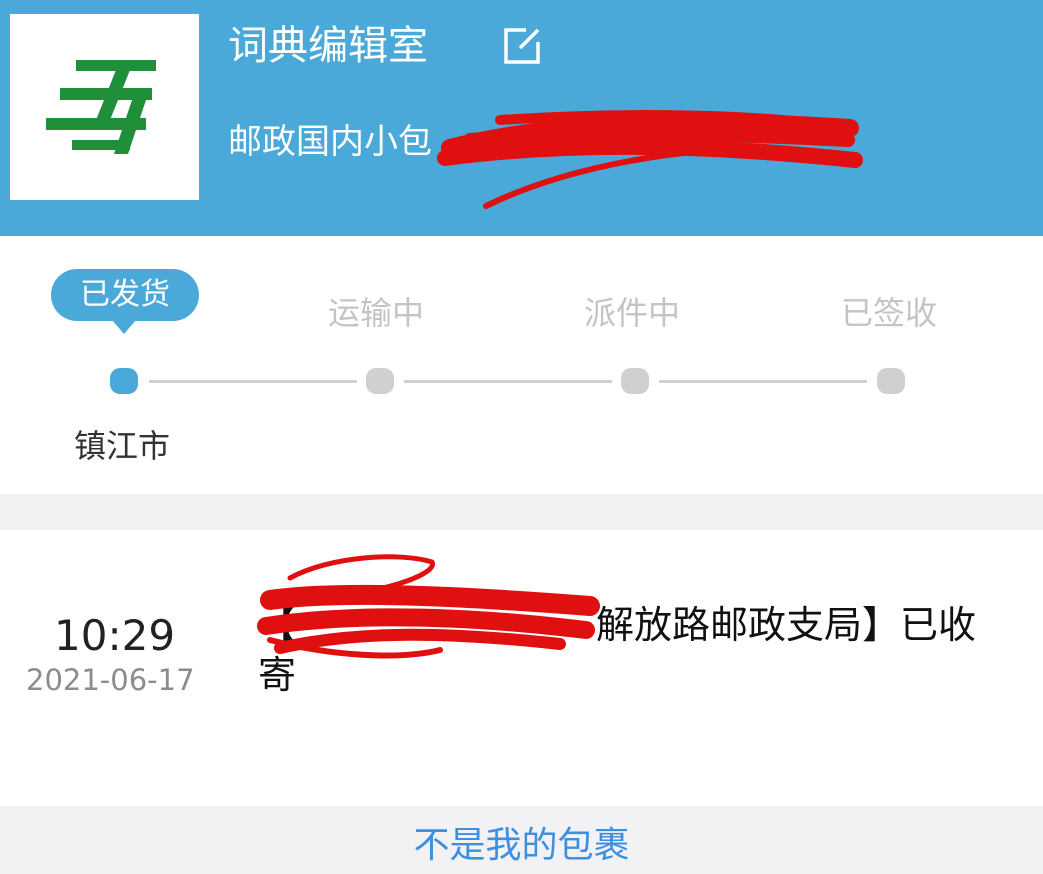 The image size is (1043, 874). What do you see at coordinates (101, 107) in the screenshot?
I see `china-post-logo-icon` at bounding box center [101, 107].